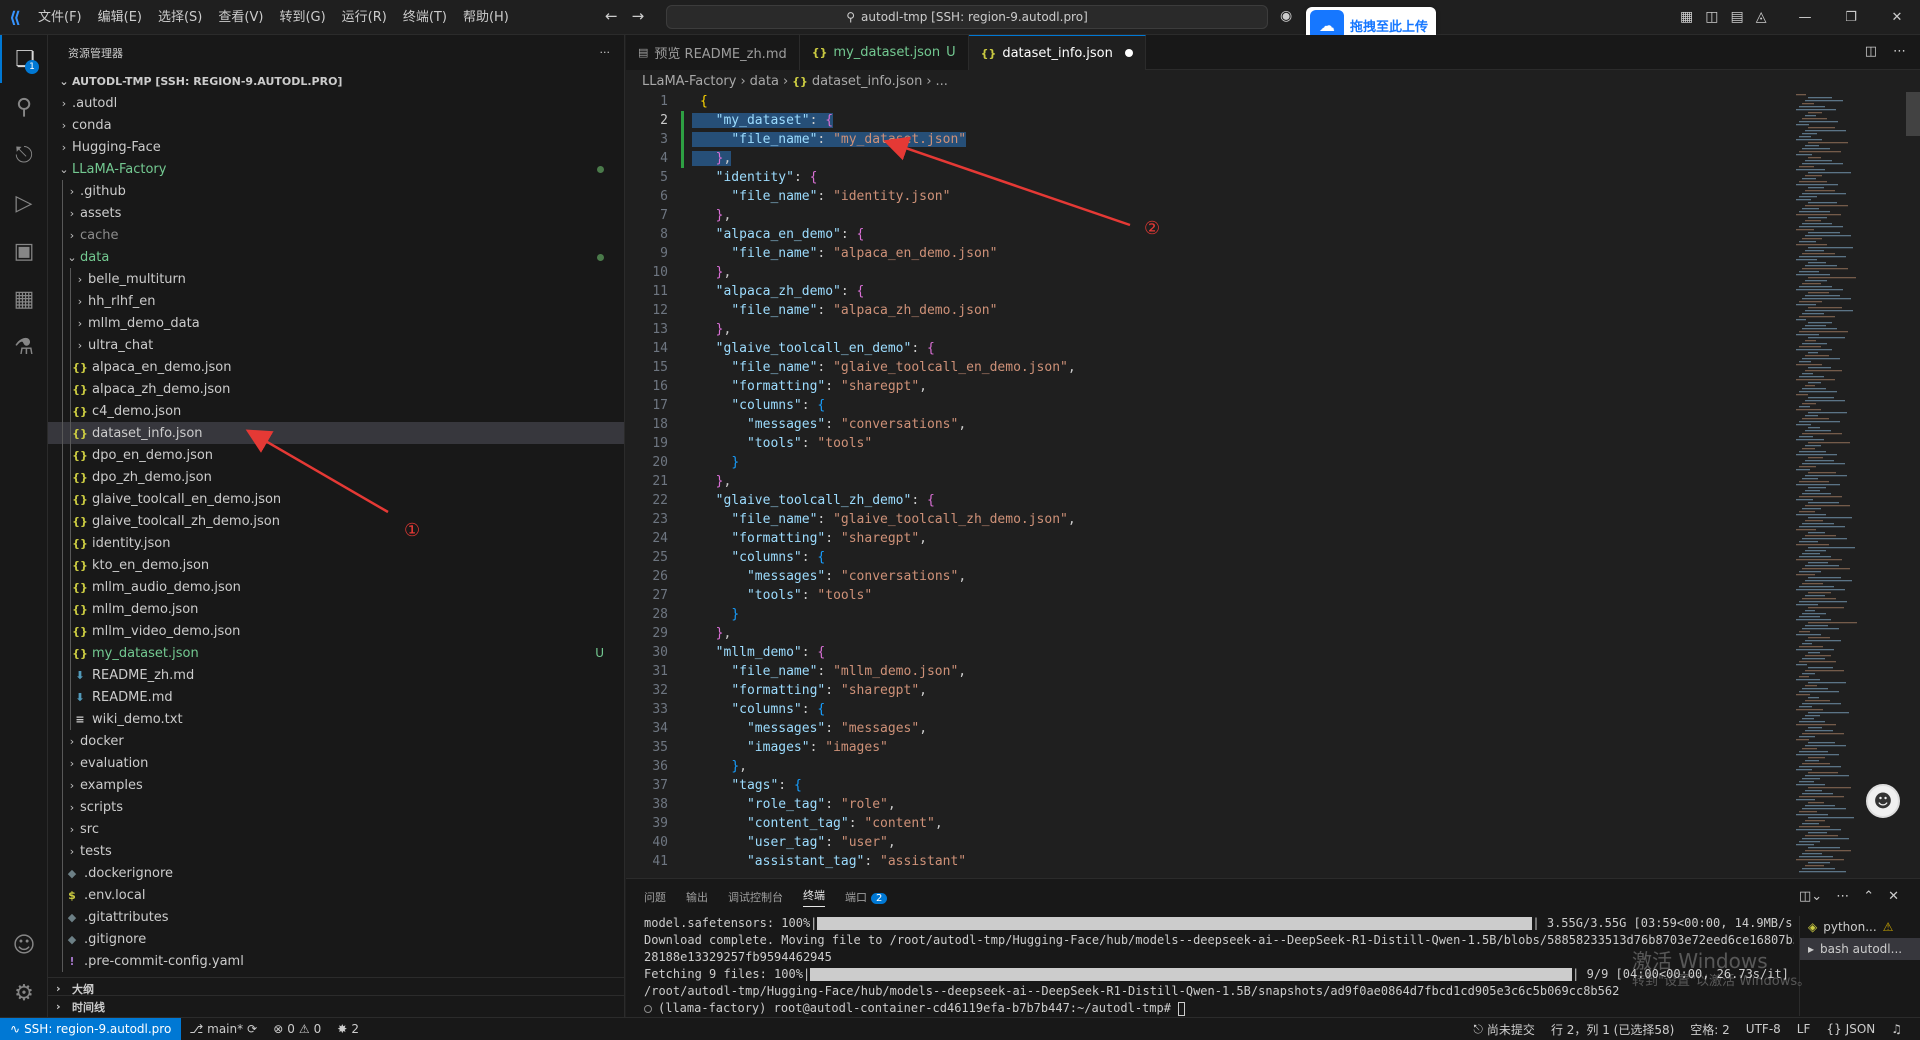 This screenshot has width=1920, height=1040. I want to click on menu-item: 终端(T), so click(425, 17).